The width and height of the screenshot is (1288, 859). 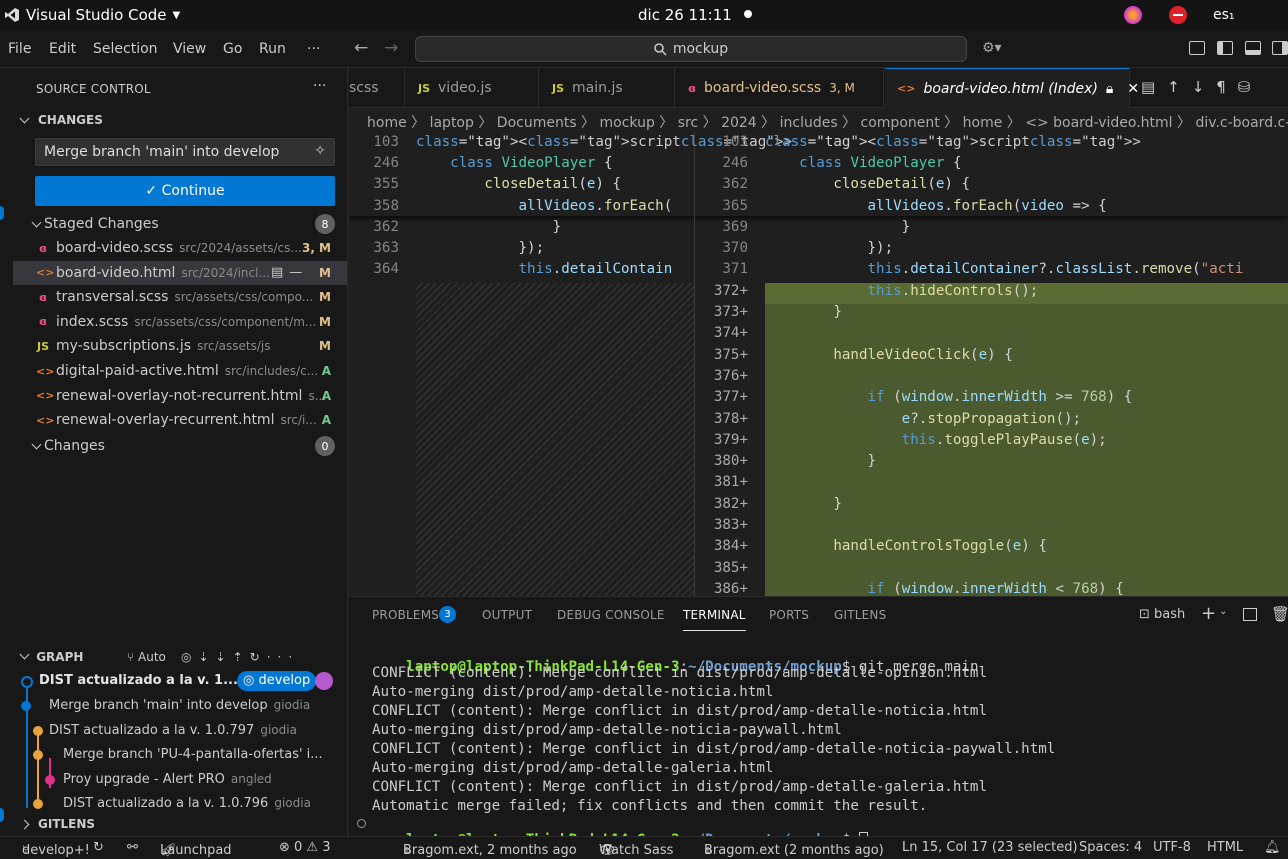 What do you see at coordinates (472, 88) in the screenshot?
I see `tab-video-js: JS video.js` at bounding box center [472, 88].